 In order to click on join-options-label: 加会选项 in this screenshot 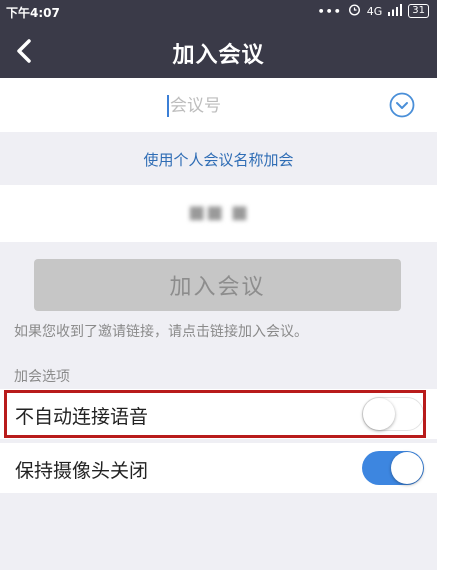, I will do `click(42, 377)`.